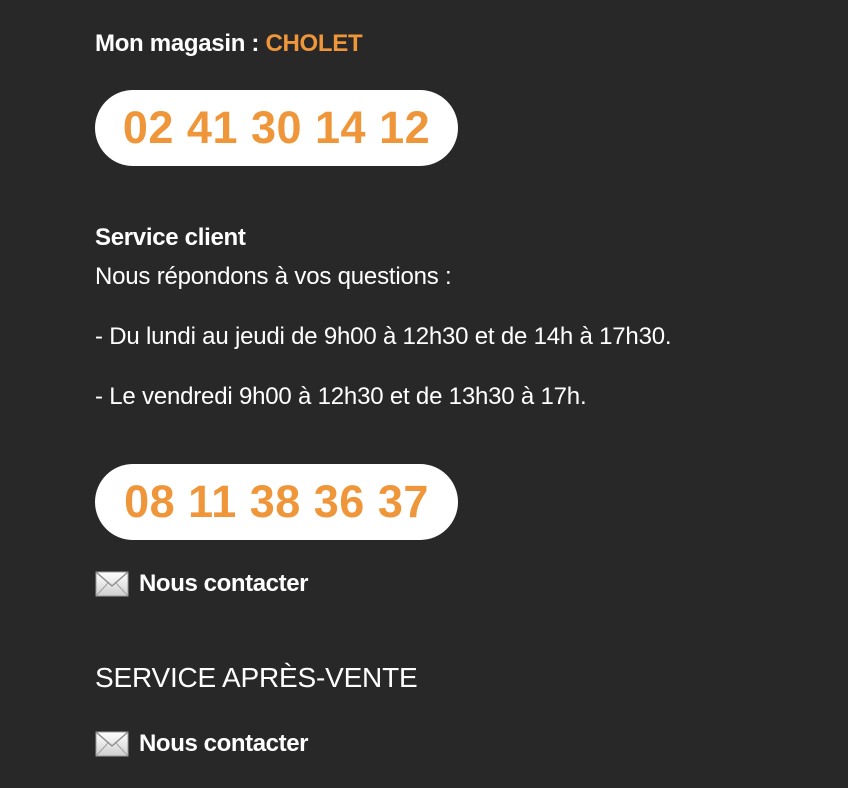 The height and width of the screenshot is (788, 848). Describe the element at coordinates (170, 237) in the screenshot. I see `service-client-title: Service client` at that location.